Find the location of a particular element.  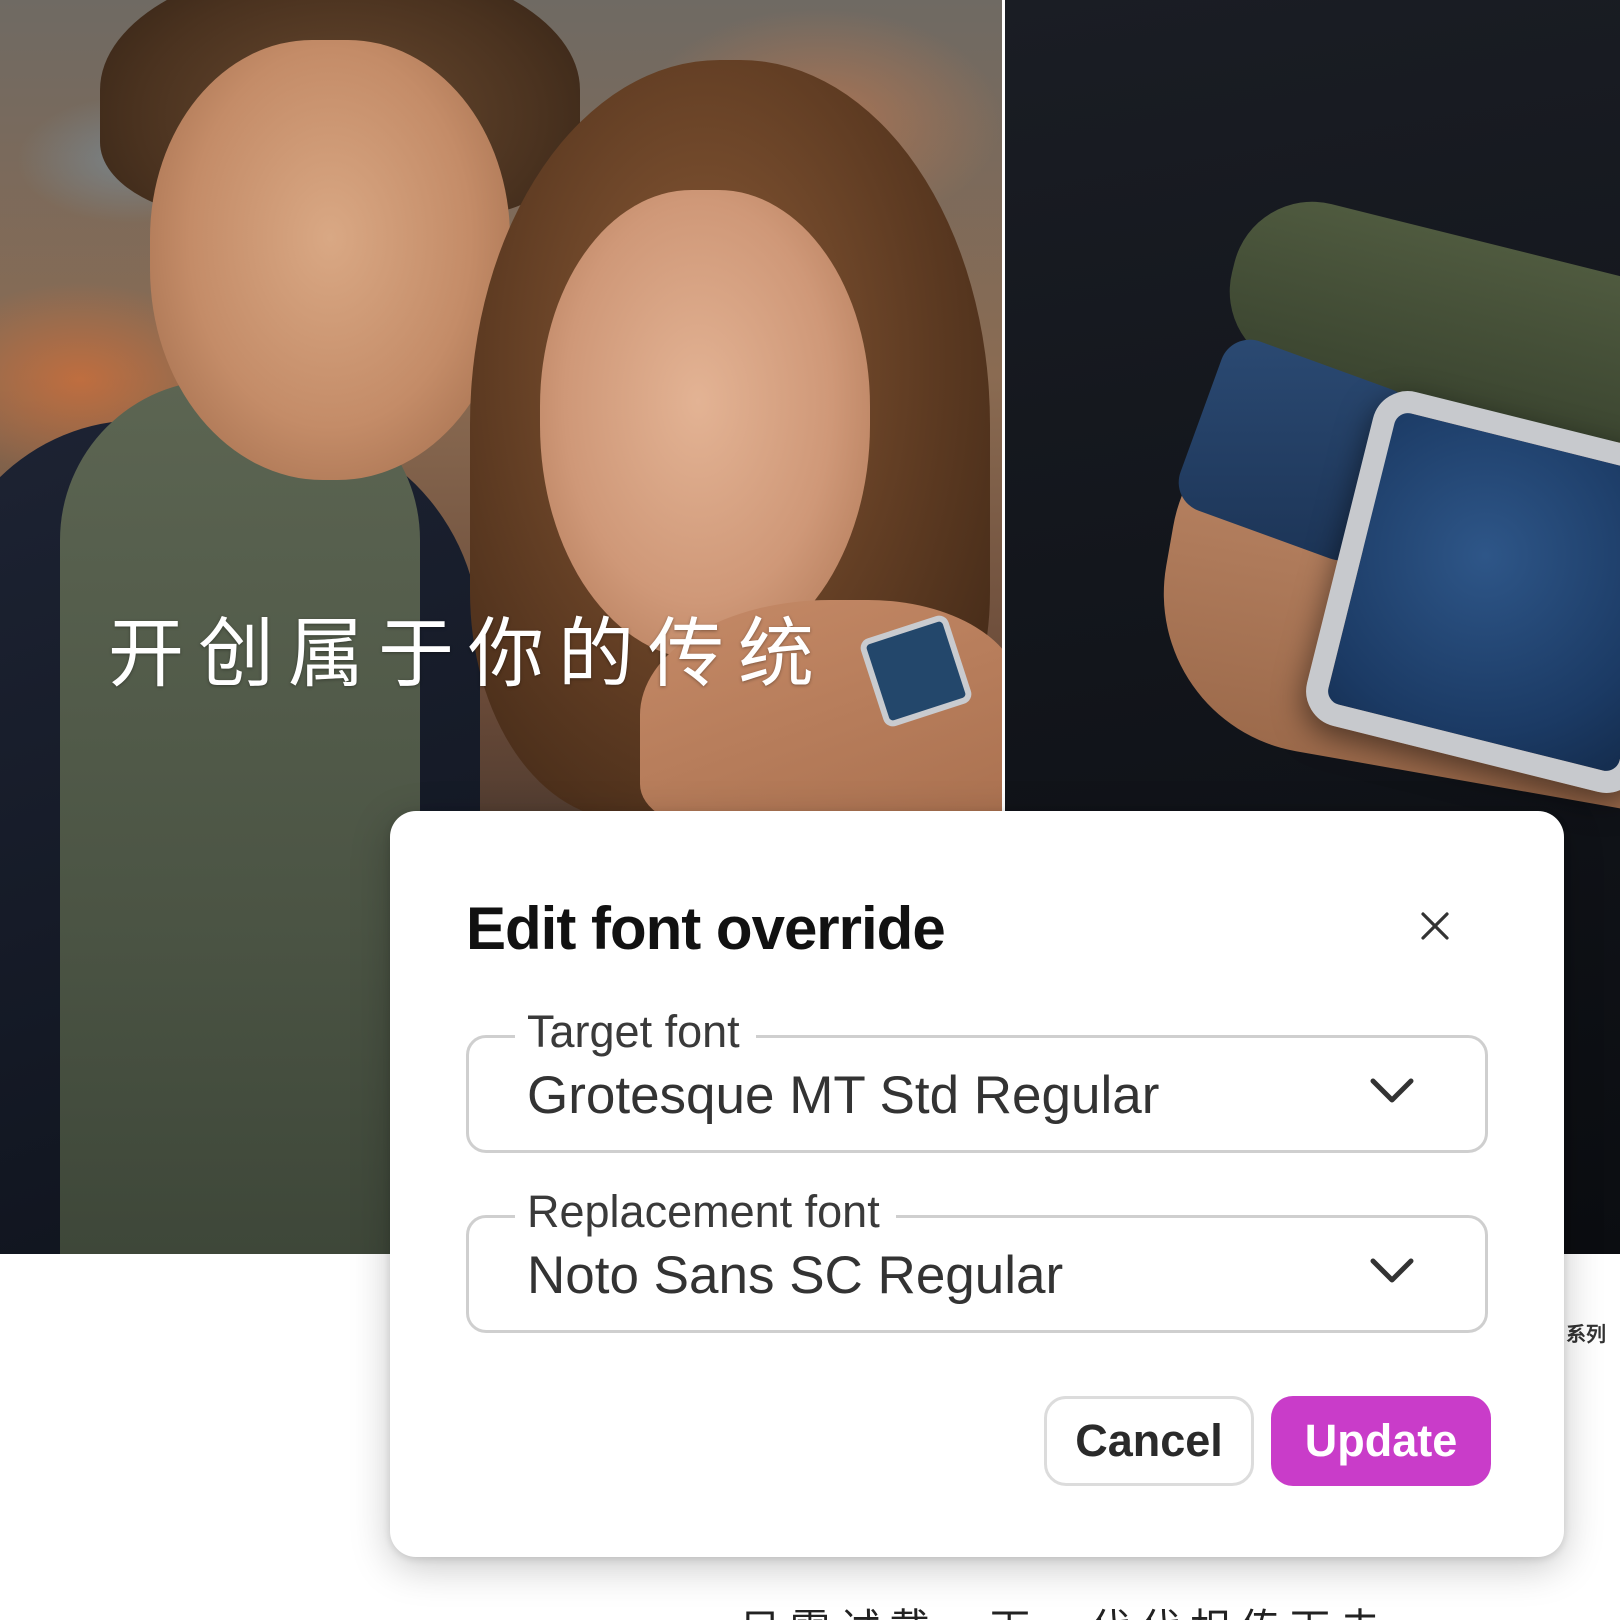

close-button is located at coordinates (1435, 926).